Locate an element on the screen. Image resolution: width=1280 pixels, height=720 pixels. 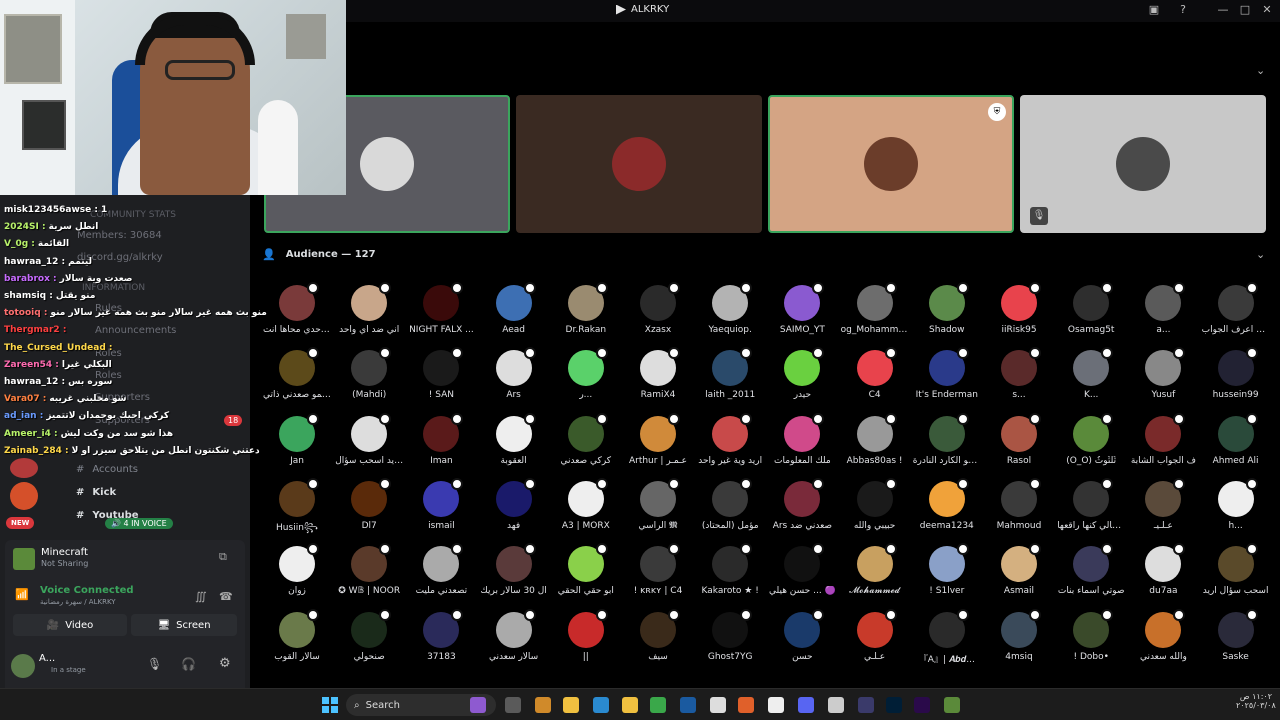
audience-member: فهد is located at coordinates (514, 504).